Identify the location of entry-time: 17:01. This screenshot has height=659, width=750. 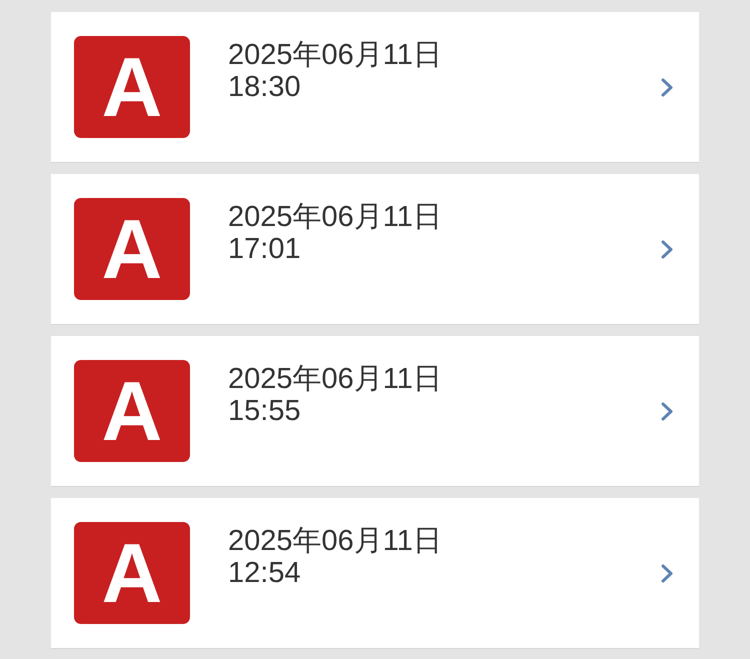
(264, 249).